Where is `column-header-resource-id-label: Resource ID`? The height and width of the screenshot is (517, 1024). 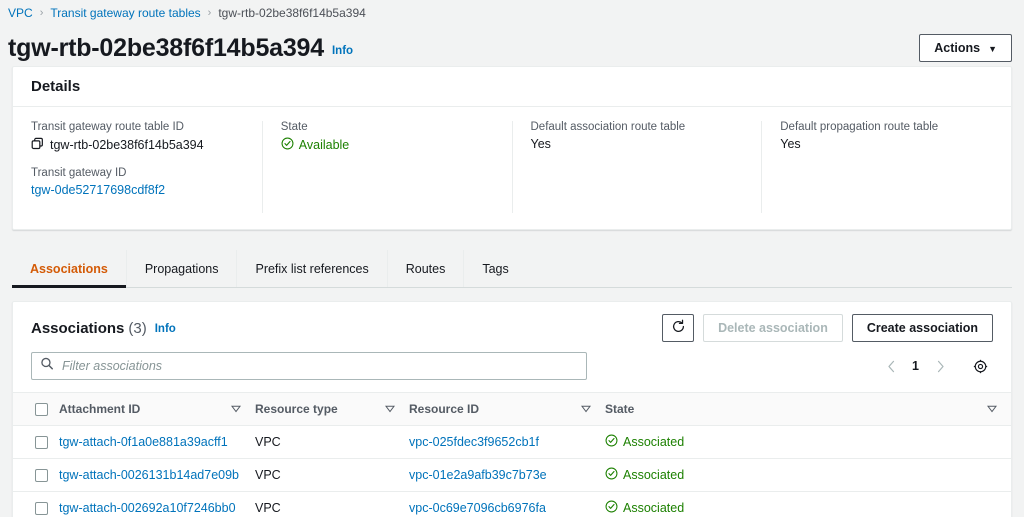
column-header-resource-id-label: Resource ID is located at coordinates (444, 409).